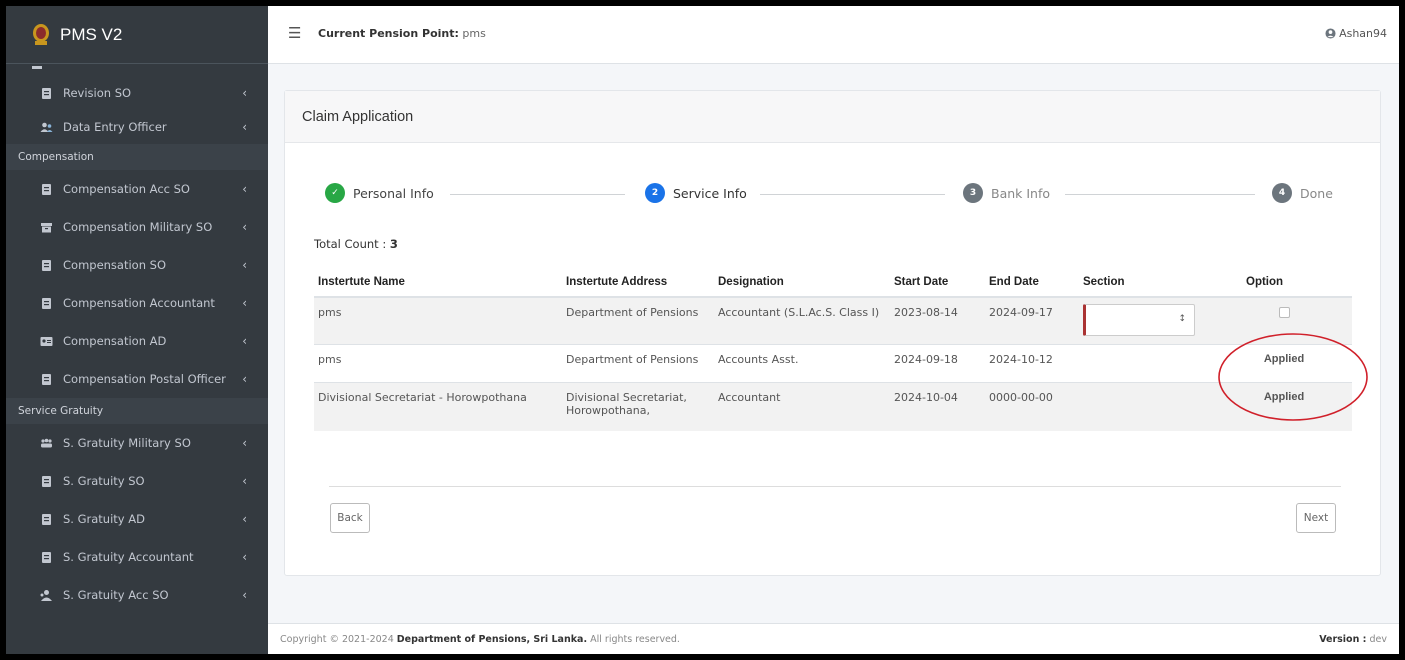 This screenshot has width=1405, height=660. I want to click on step-label: Bank Info, so click(1021, 193).